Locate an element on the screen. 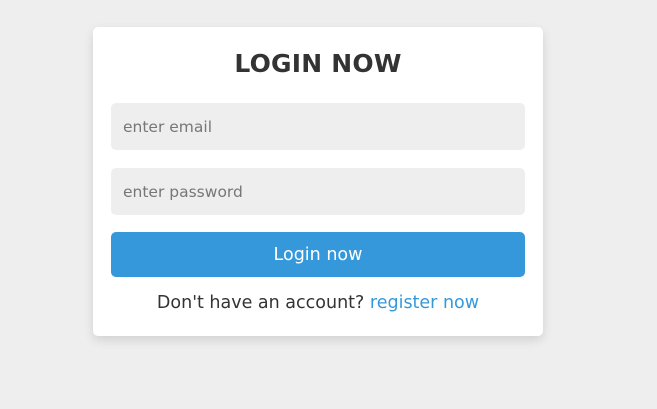  register-link: register now is located at coordinates (424, 303).